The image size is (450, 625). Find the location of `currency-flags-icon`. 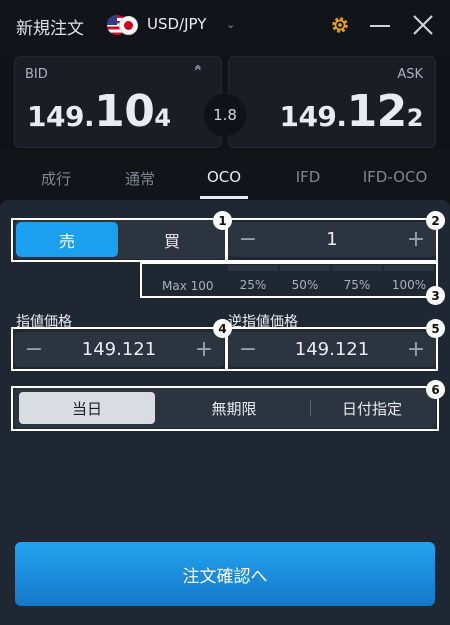

currency-flags-icon is located at coordinates (125, 26).